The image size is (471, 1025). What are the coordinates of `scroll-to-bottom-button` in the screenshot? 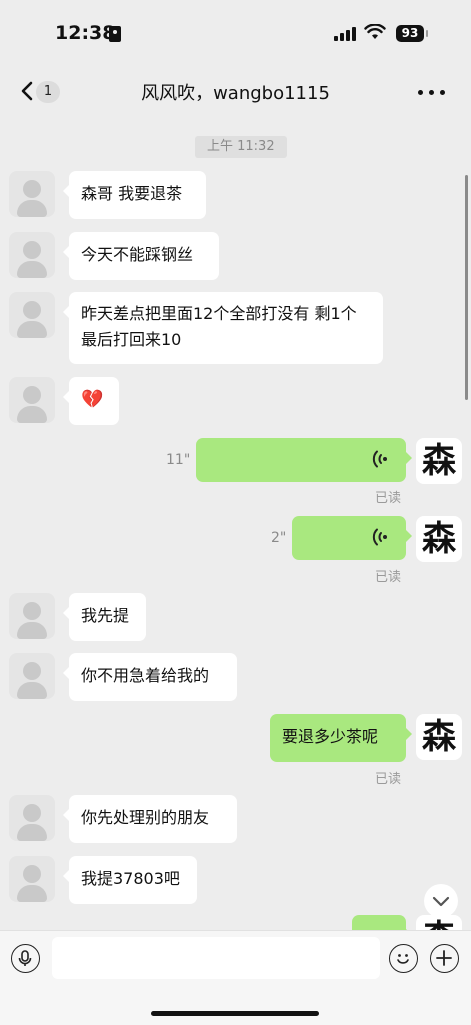 It's located at (441, 901).